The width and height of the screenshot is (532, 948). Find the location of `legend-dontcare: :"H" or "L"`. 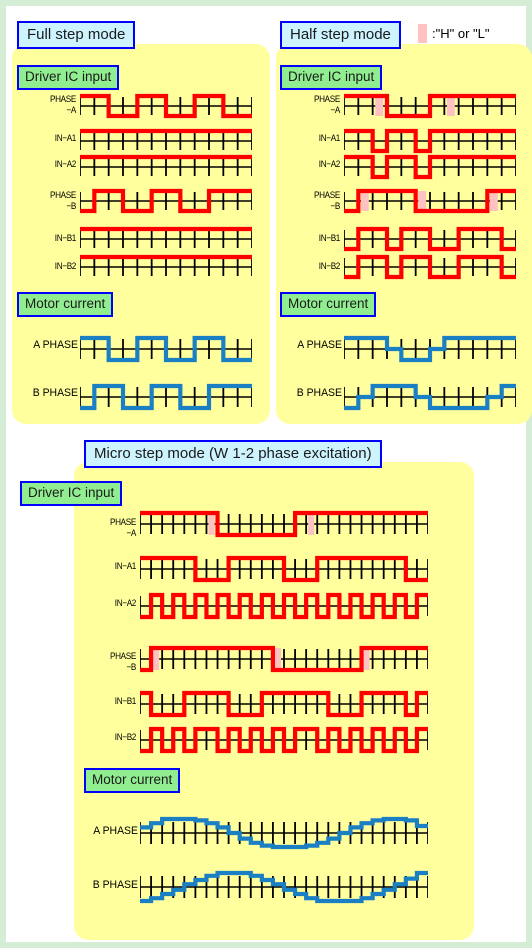

legend-dontcare: :"H" or "L" is located at coordinates (453, 33).